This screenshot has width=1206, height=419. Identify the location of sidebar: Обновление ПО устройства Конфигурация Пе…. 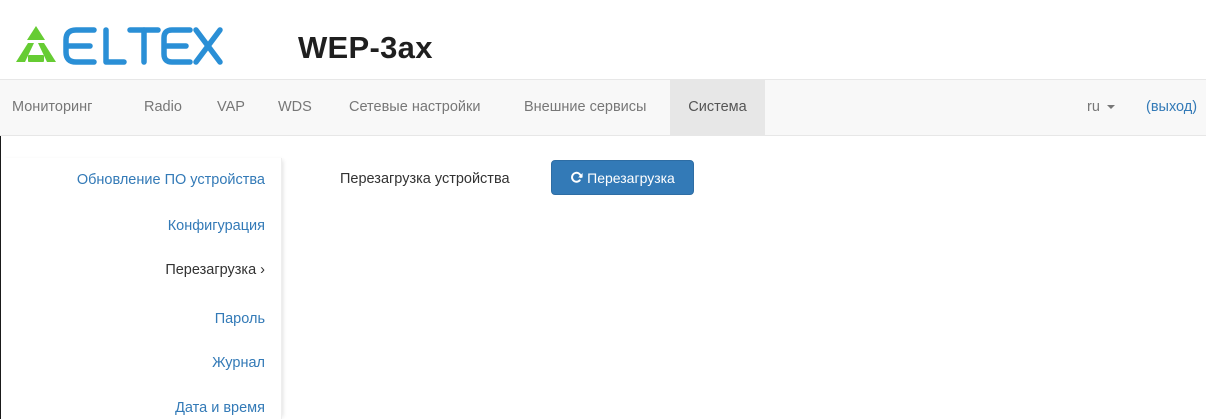
(141, 288).